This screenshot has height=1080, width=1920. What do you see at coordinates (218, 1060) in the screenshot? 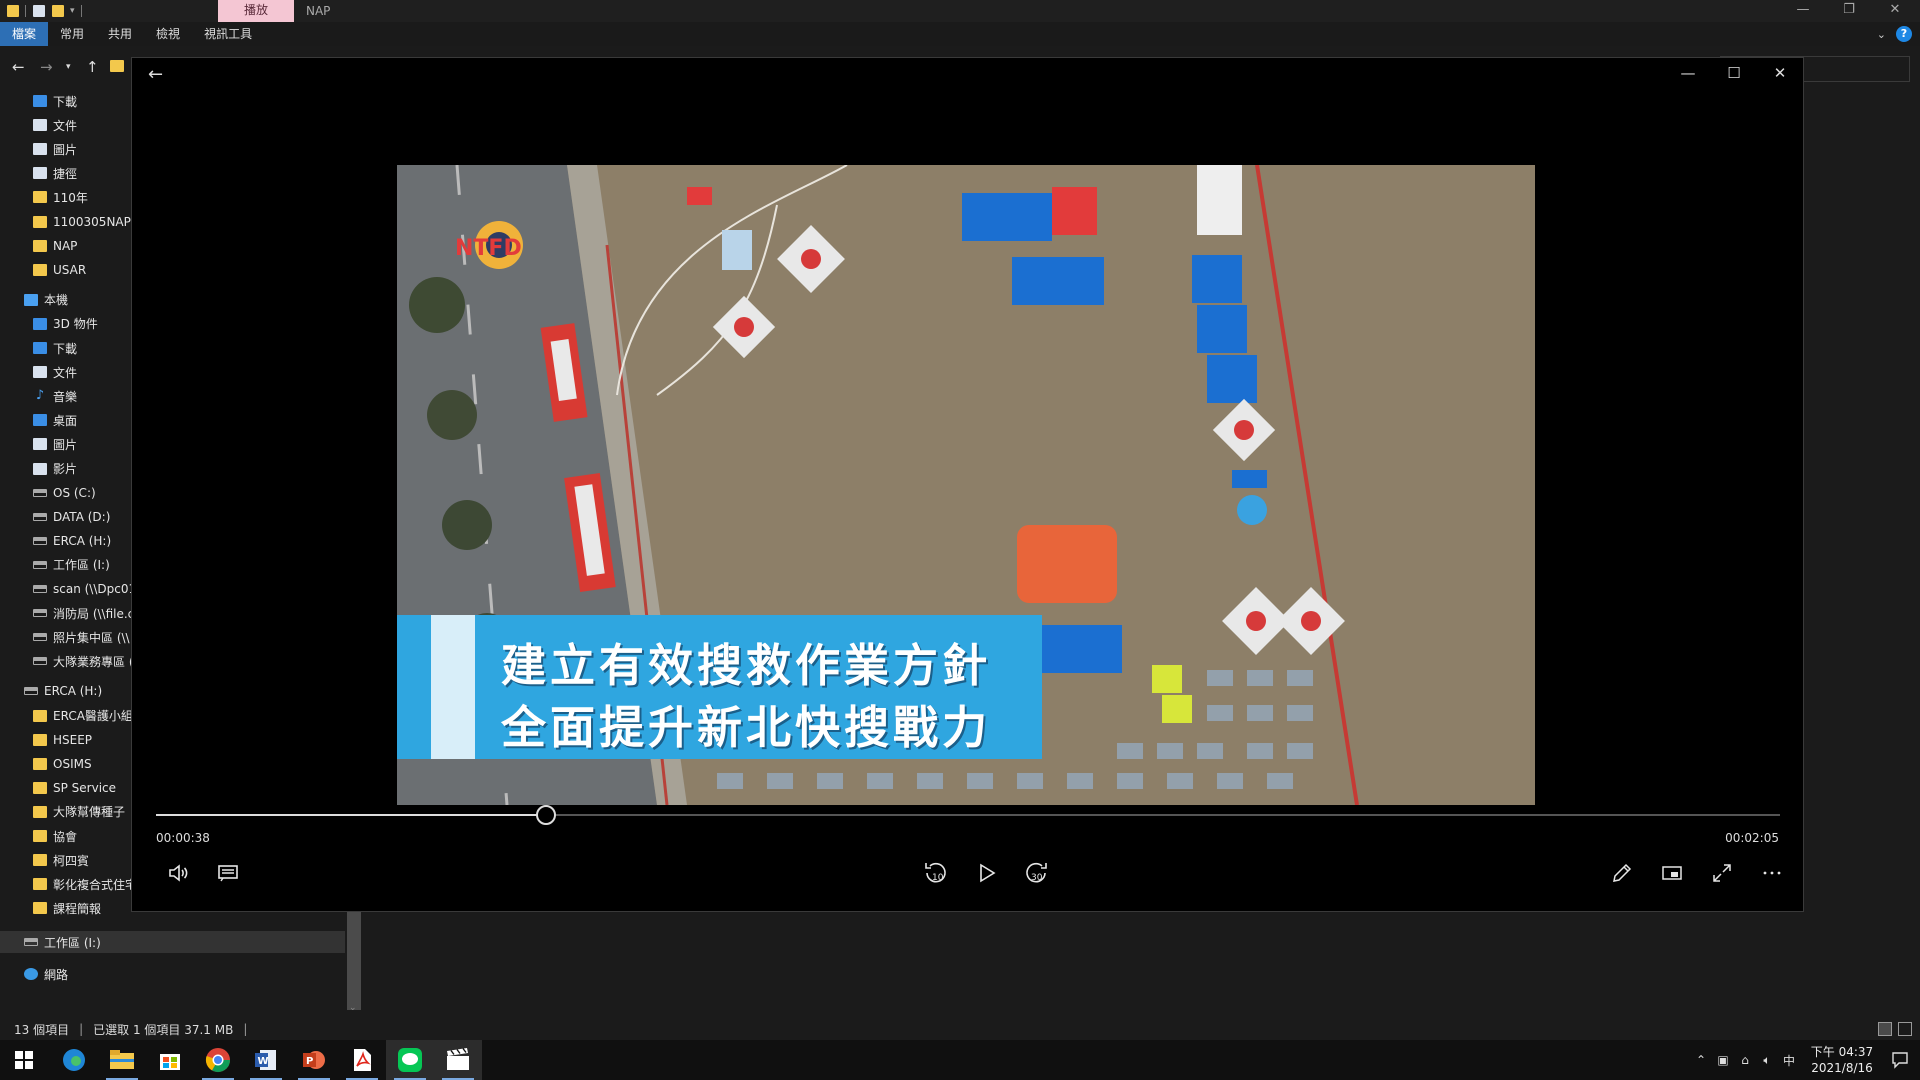
I see `taskbar-chrome` at bounding box center [218, 1060].